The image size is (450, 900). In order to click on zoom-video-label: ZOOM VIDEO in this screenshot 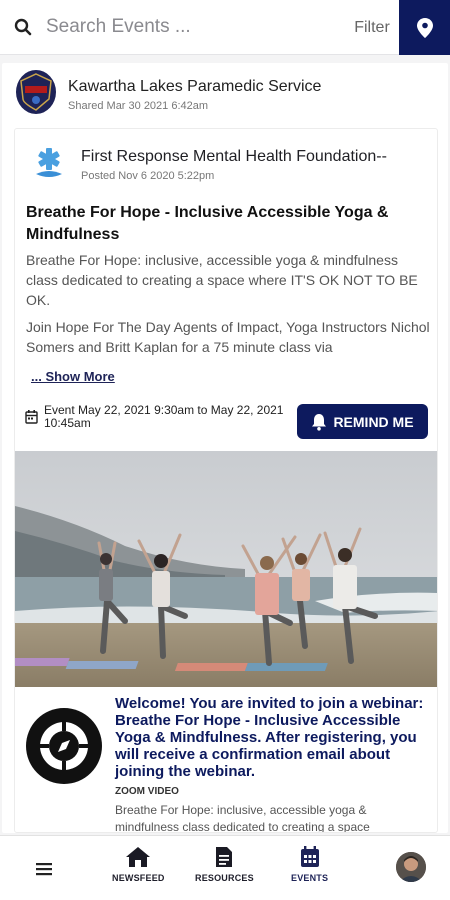, I will do `click(147, 791)`.